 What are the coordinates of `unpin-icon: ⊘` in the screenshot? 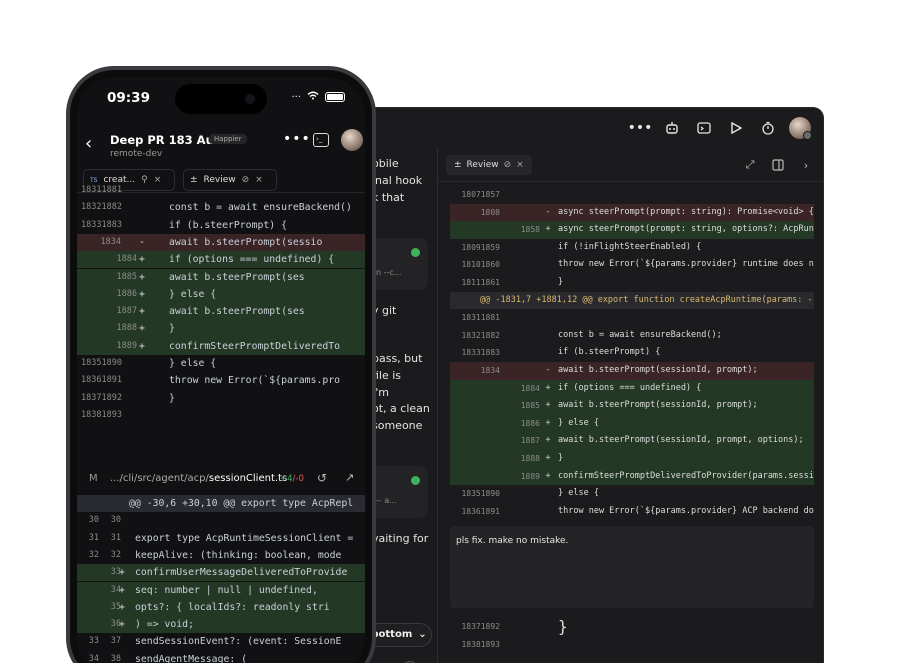 It's located at (508, 165).